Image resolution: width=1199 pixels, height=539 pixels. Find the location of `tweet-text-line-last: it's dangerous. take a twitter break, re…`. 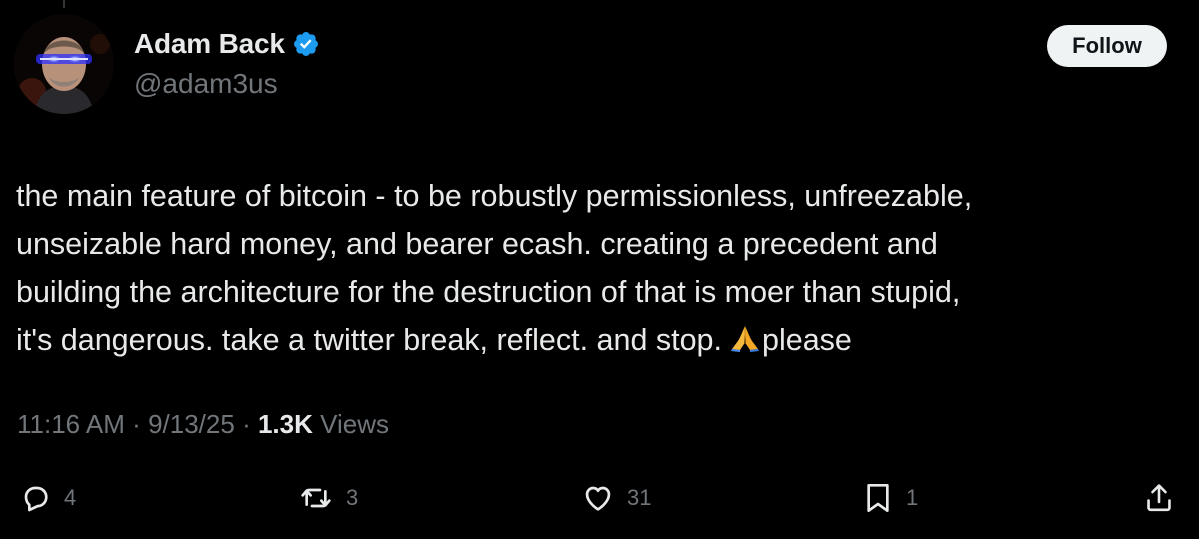

tweet-text-line-last: it's dangerous. take a twitter break, re… is located at coordinates (601, 340).